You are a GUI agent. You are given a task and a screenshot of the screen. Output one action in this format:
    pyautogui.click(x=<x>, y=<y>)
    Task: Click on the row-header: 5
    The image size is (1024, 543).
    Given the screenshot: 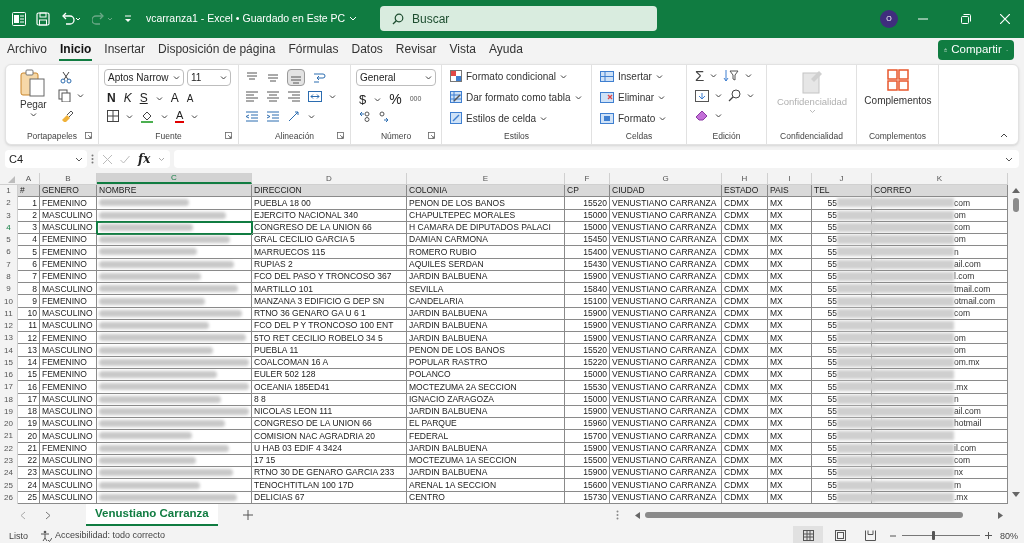 What is the action you would take?
    pyautogui.click(x=9, y=240)
    